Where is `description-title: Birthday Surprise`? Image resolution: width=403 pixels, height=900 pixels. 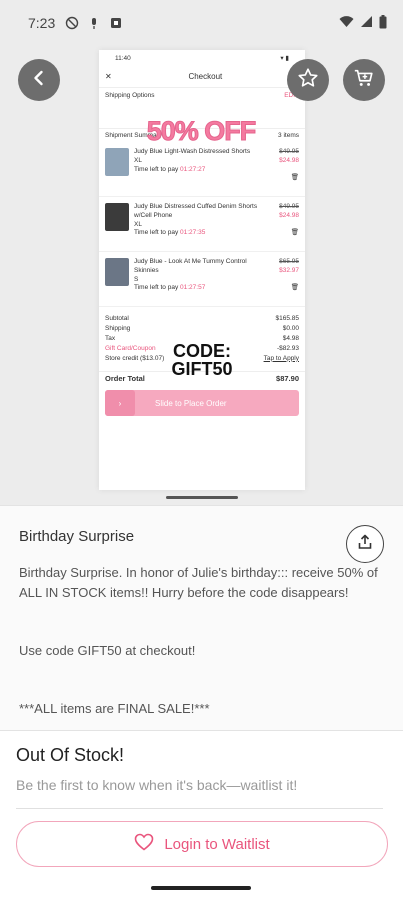 description-title: Birthday Surprise is located at coordinates (77, 536).